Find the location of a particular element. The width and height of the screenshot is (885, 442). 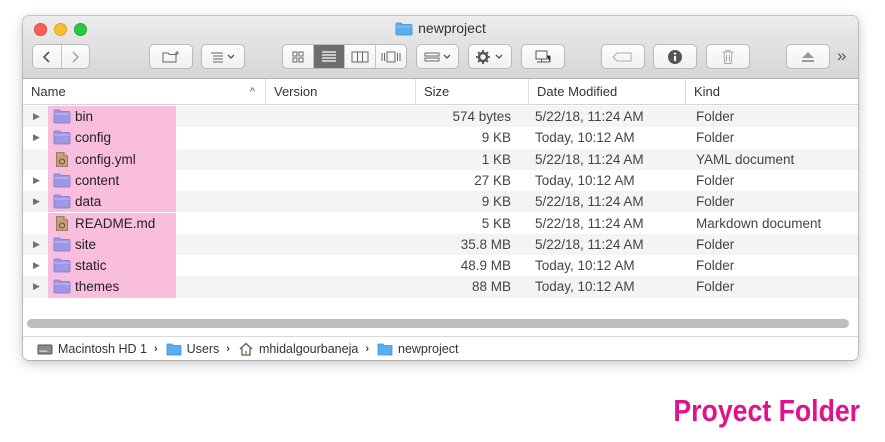

path-item-users: Users is located at coordinates (192, 349).